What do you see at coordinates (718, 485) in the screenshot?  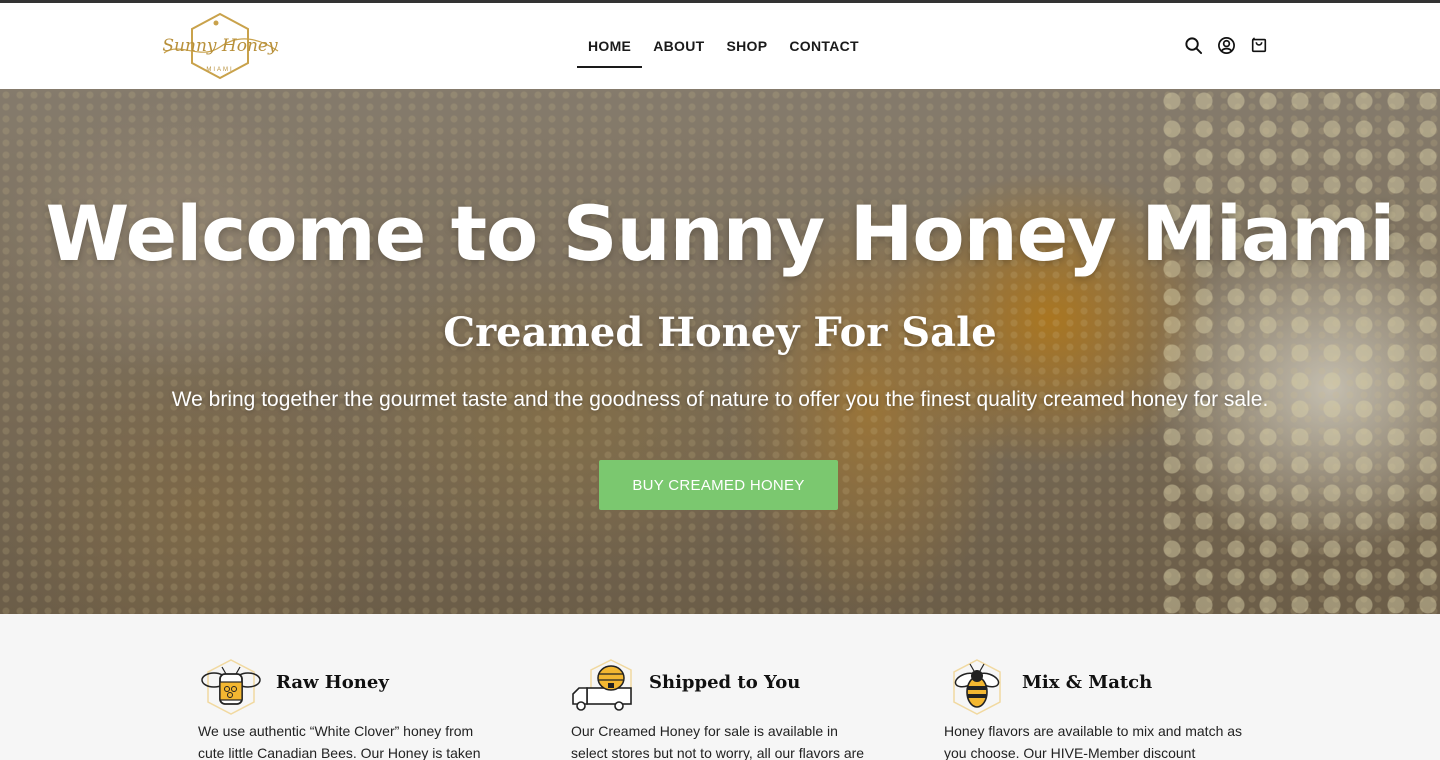 I see `buy-creamed-honey-button: BUY CREAMED HONEY` at bounding box center [718, 485].